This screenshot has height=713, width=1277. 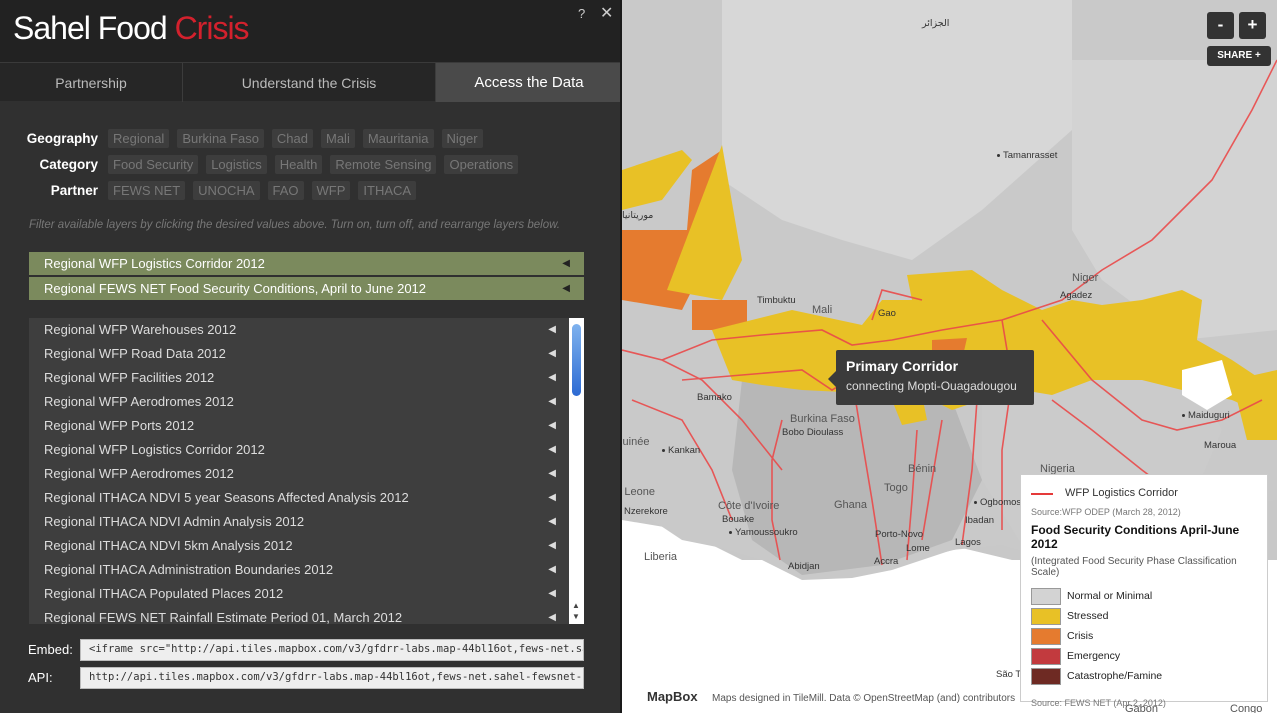 I want to click on scrollbar-thumb, so click(x=576, y=360).